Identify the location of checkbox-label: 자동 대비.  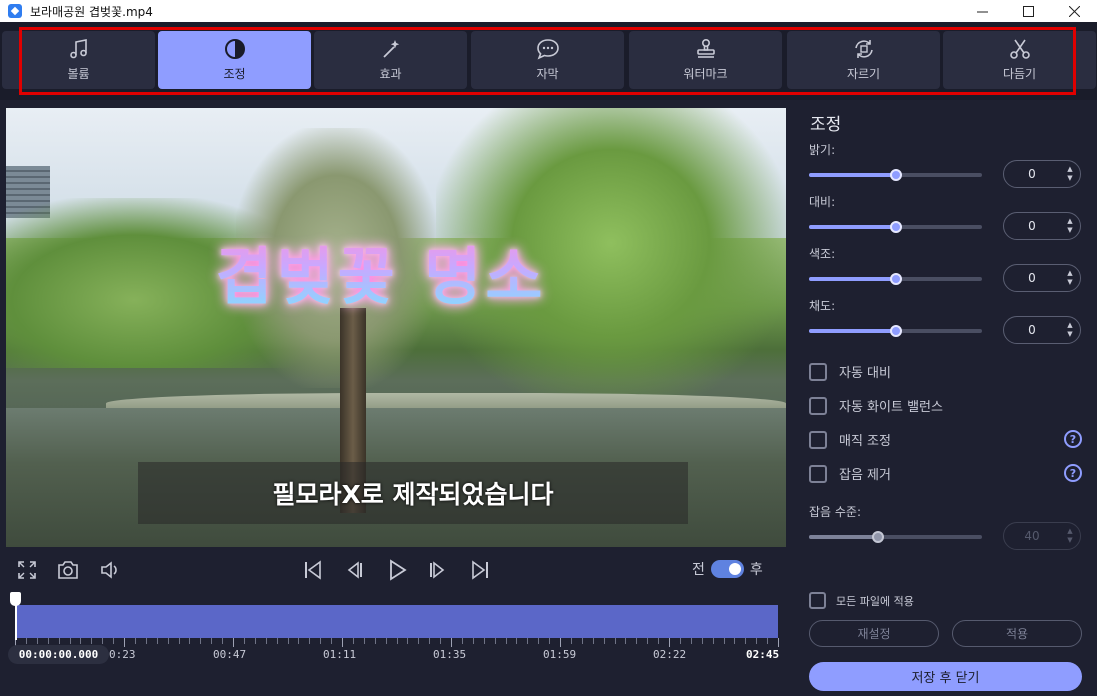
(865, 373).